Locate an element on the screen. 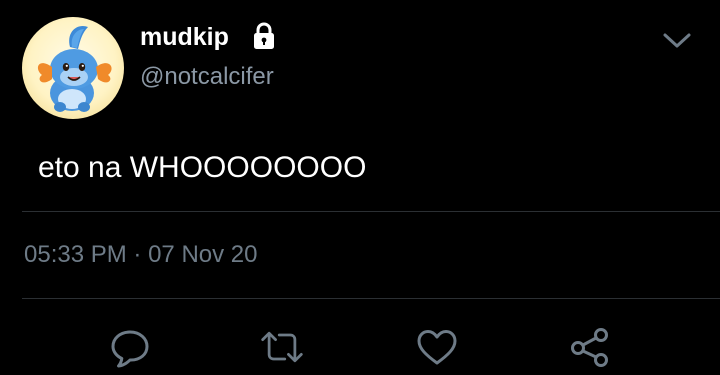 The image size is (720, 375). avatar is located at coordinates (73, 68).